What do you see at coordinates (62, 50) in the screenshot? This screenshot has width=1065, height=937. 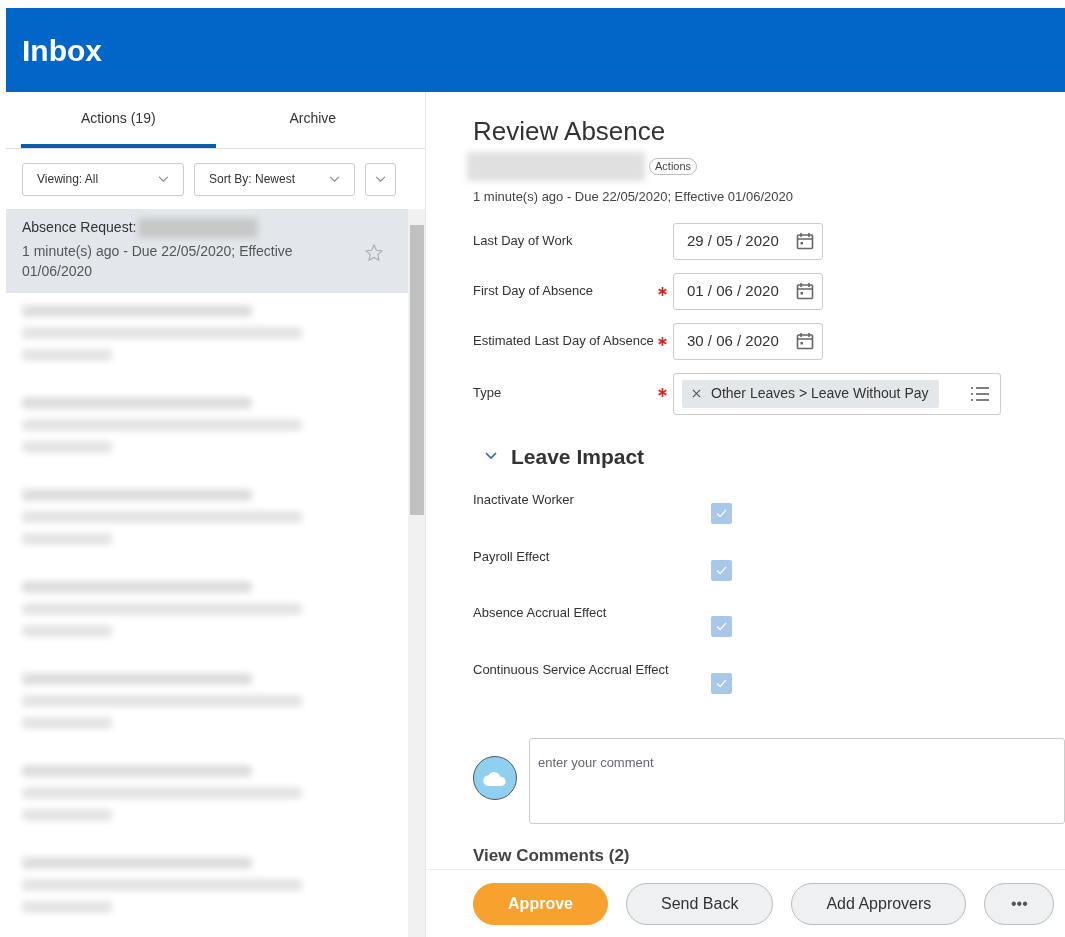 I see `page-title: Inbox` at bounding box center [62, 50].